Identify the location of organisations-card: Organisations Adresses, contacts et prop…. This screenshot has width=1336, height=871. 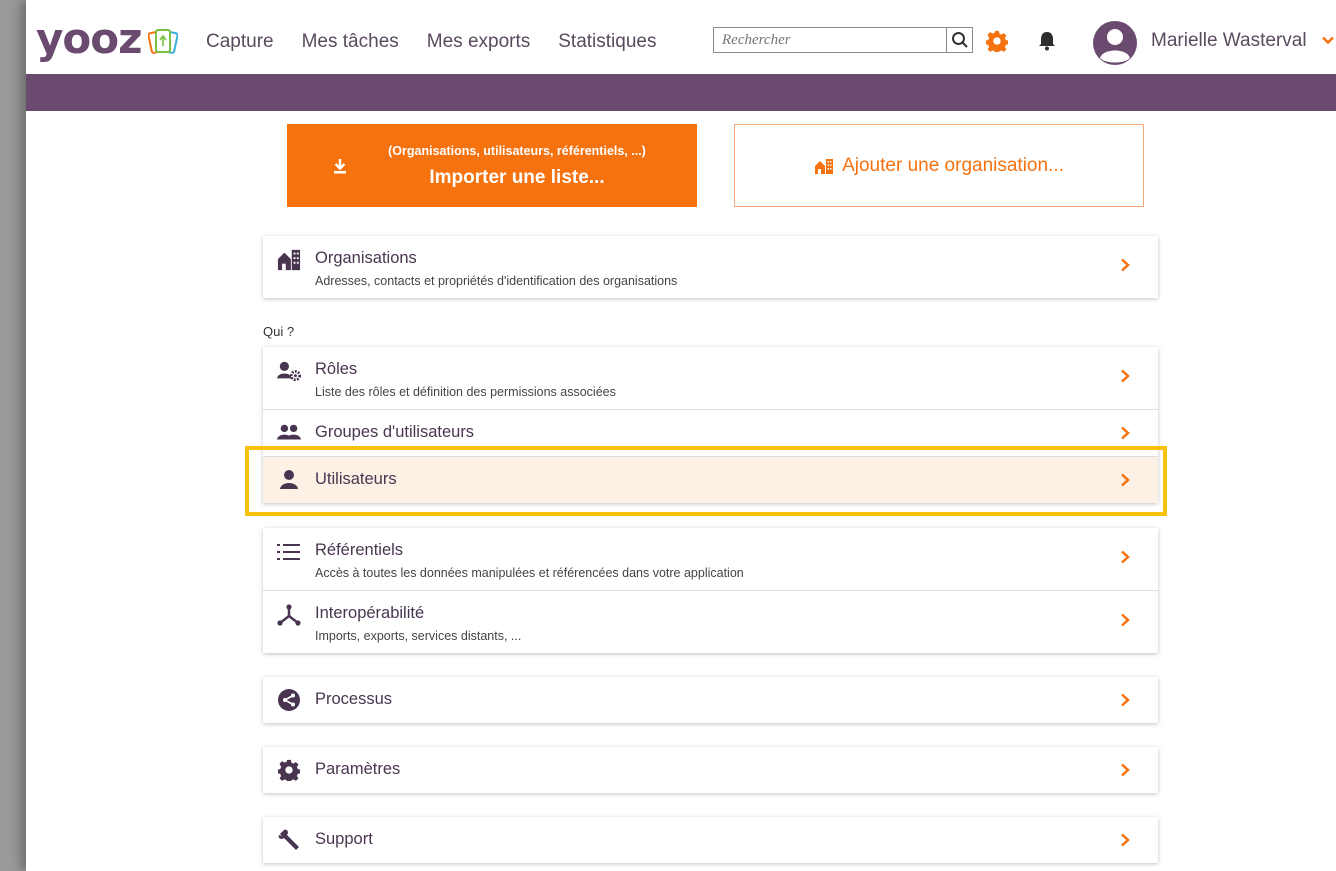
(710, 267).